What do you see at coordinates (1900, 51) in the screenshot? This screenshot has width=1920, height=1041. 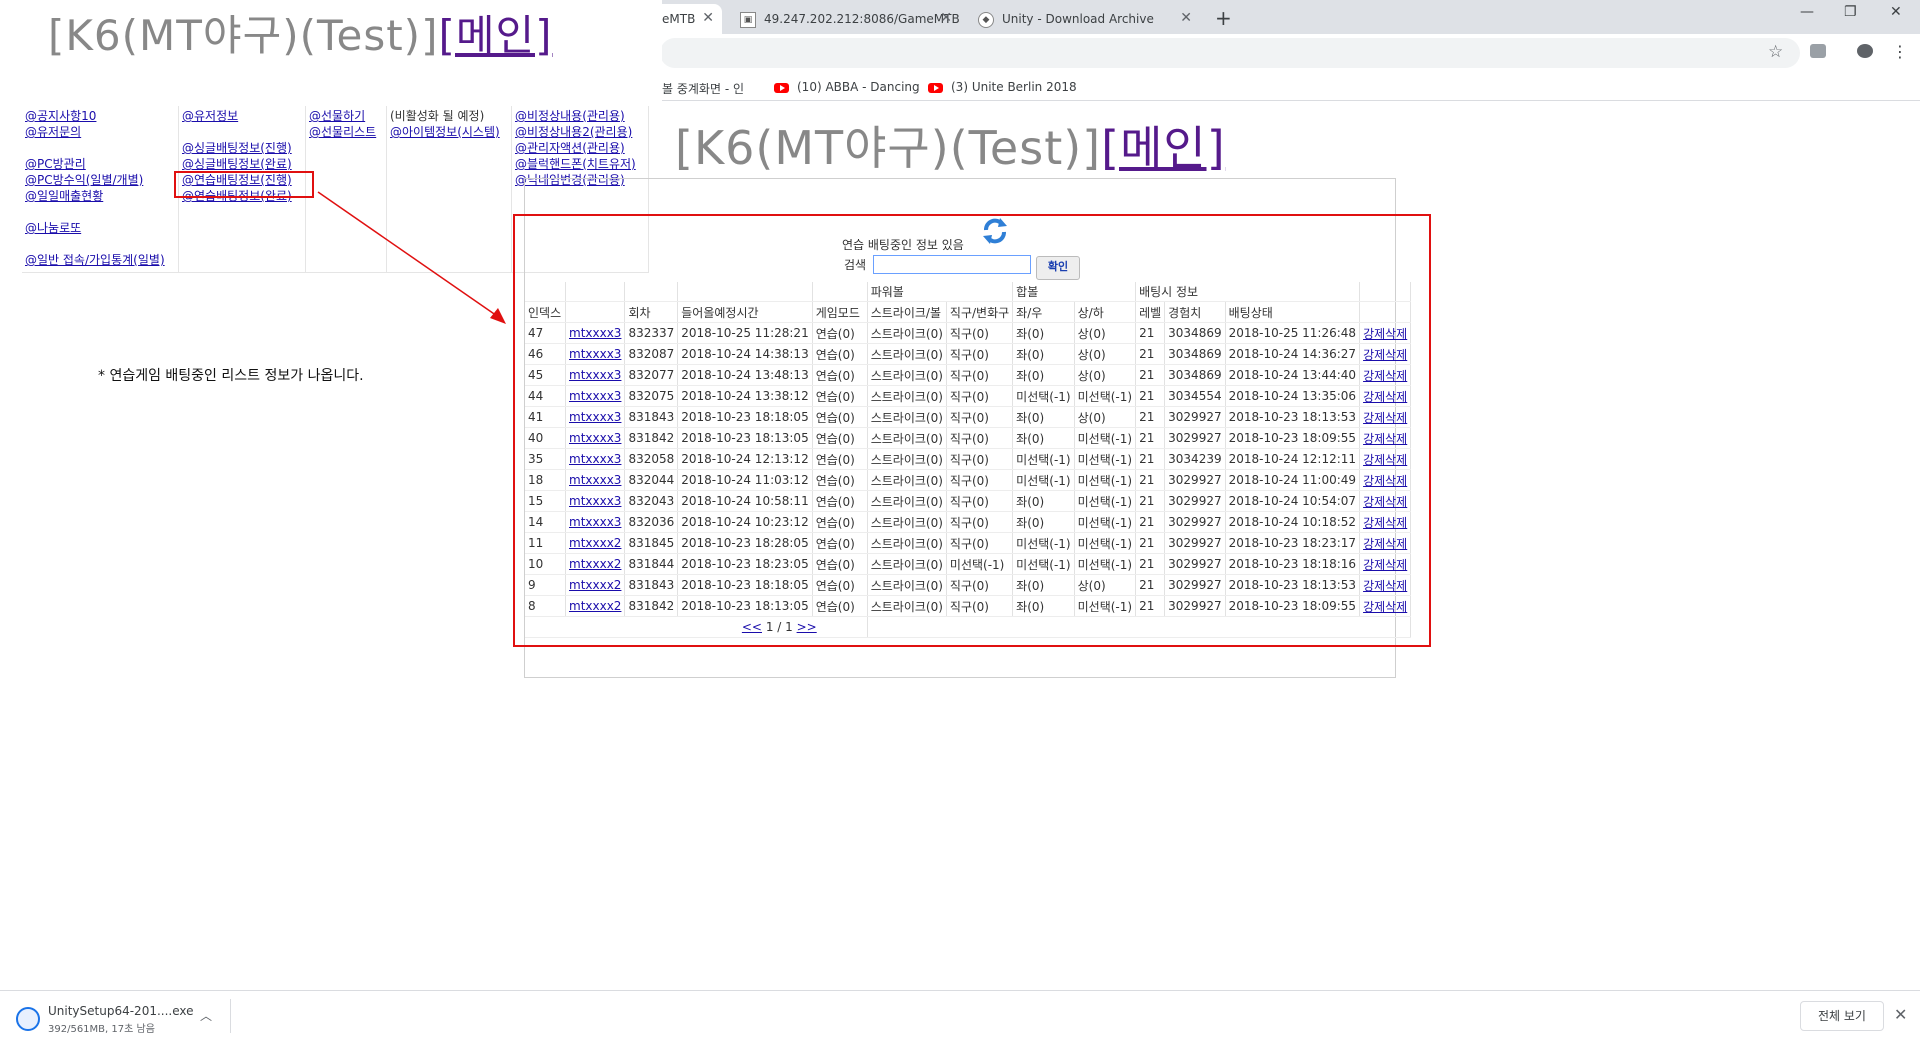 I see `menu-dots-icon: ⋮` at bounding box center [1900, 51].